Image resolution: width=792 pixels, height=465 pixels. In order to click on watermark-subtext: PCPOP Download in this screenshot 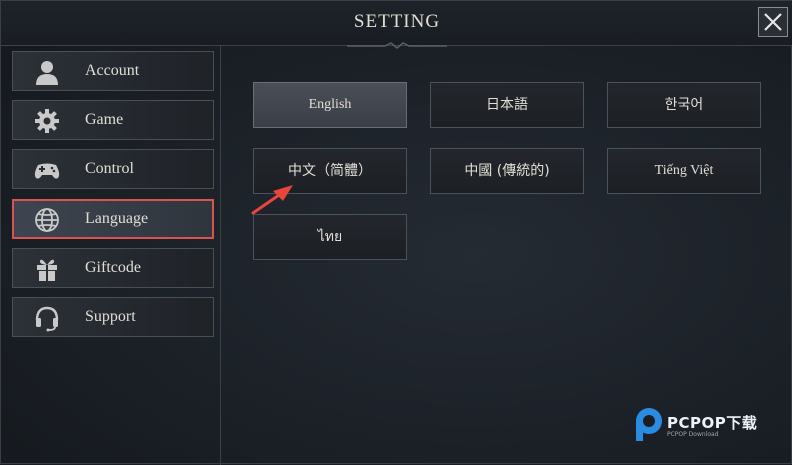, I will do `click(693, 434)`.